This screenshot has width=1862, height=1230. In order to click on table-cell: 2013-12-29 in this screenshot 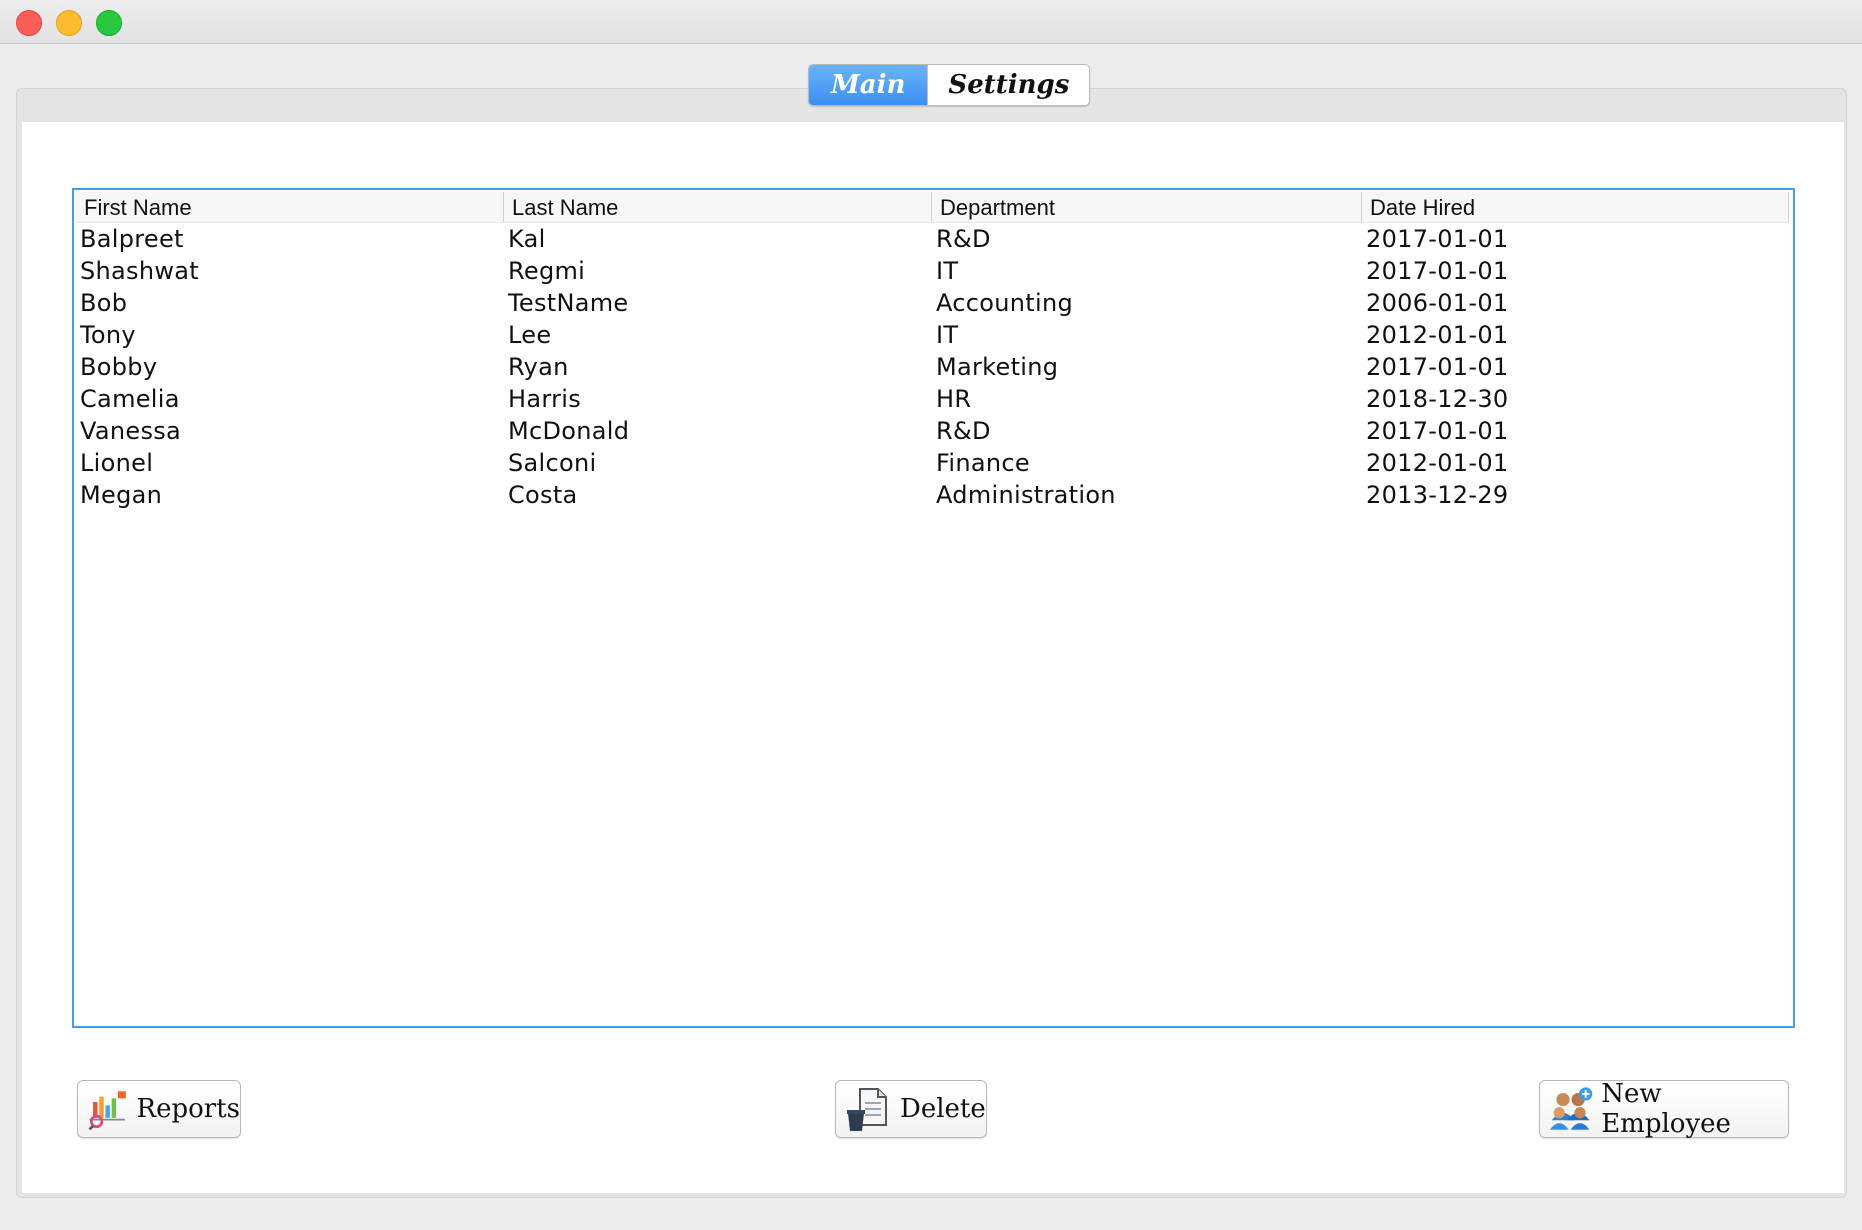, I will do `click(1437, 495)`.